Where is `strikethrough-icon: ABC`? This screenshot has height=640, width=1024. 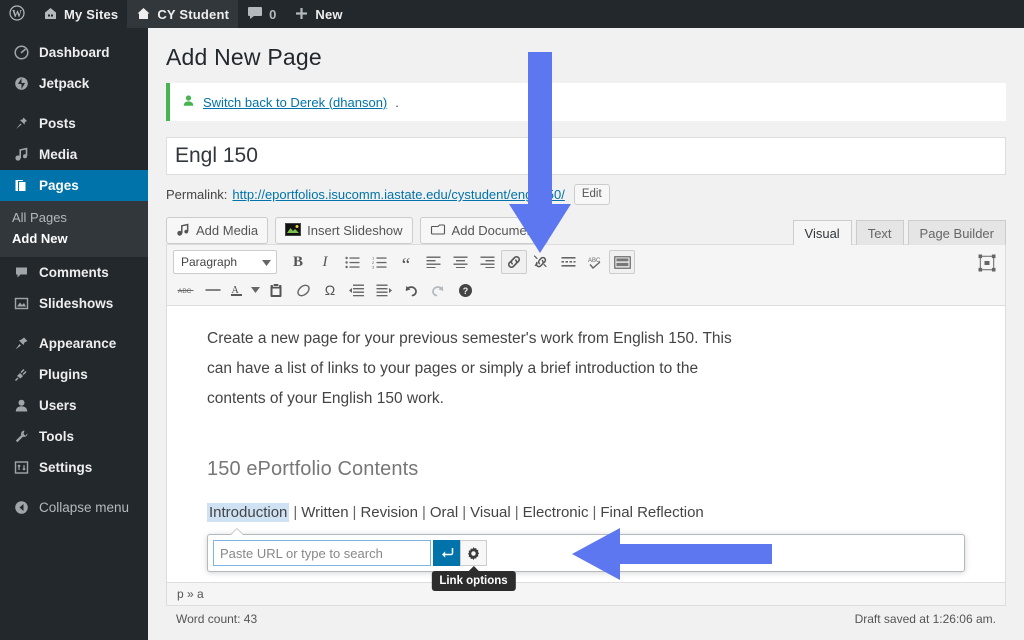 strikethrough-icon: ABC is located at coordinates (186, 290).